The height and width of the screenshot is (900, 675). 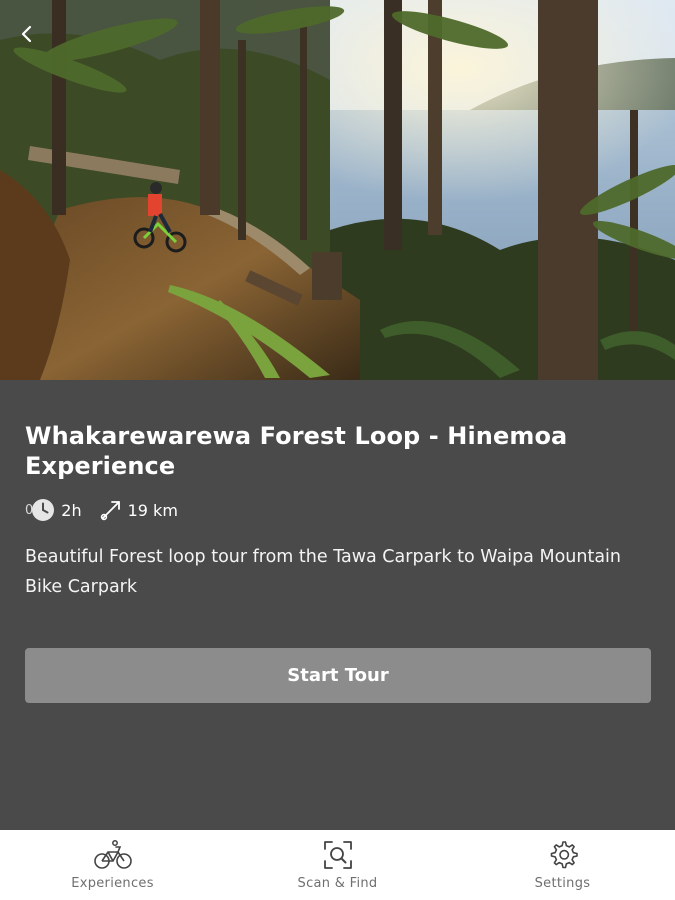 What do you see at coordinates (113, 855) in the screenshot?
I see `bicycle-icon` at bounding box center [113, 855].